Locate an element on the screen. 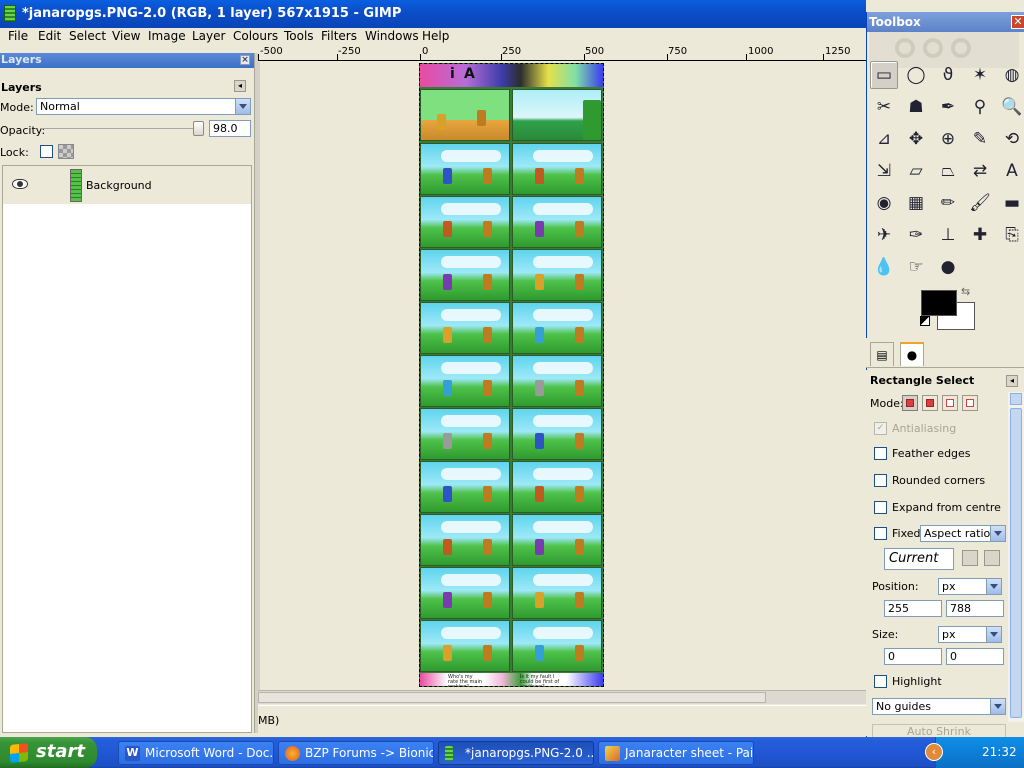 Image resolution: width=1024 pixels, height=768 pixels. eye-icon is located at coordinates (20, 184).